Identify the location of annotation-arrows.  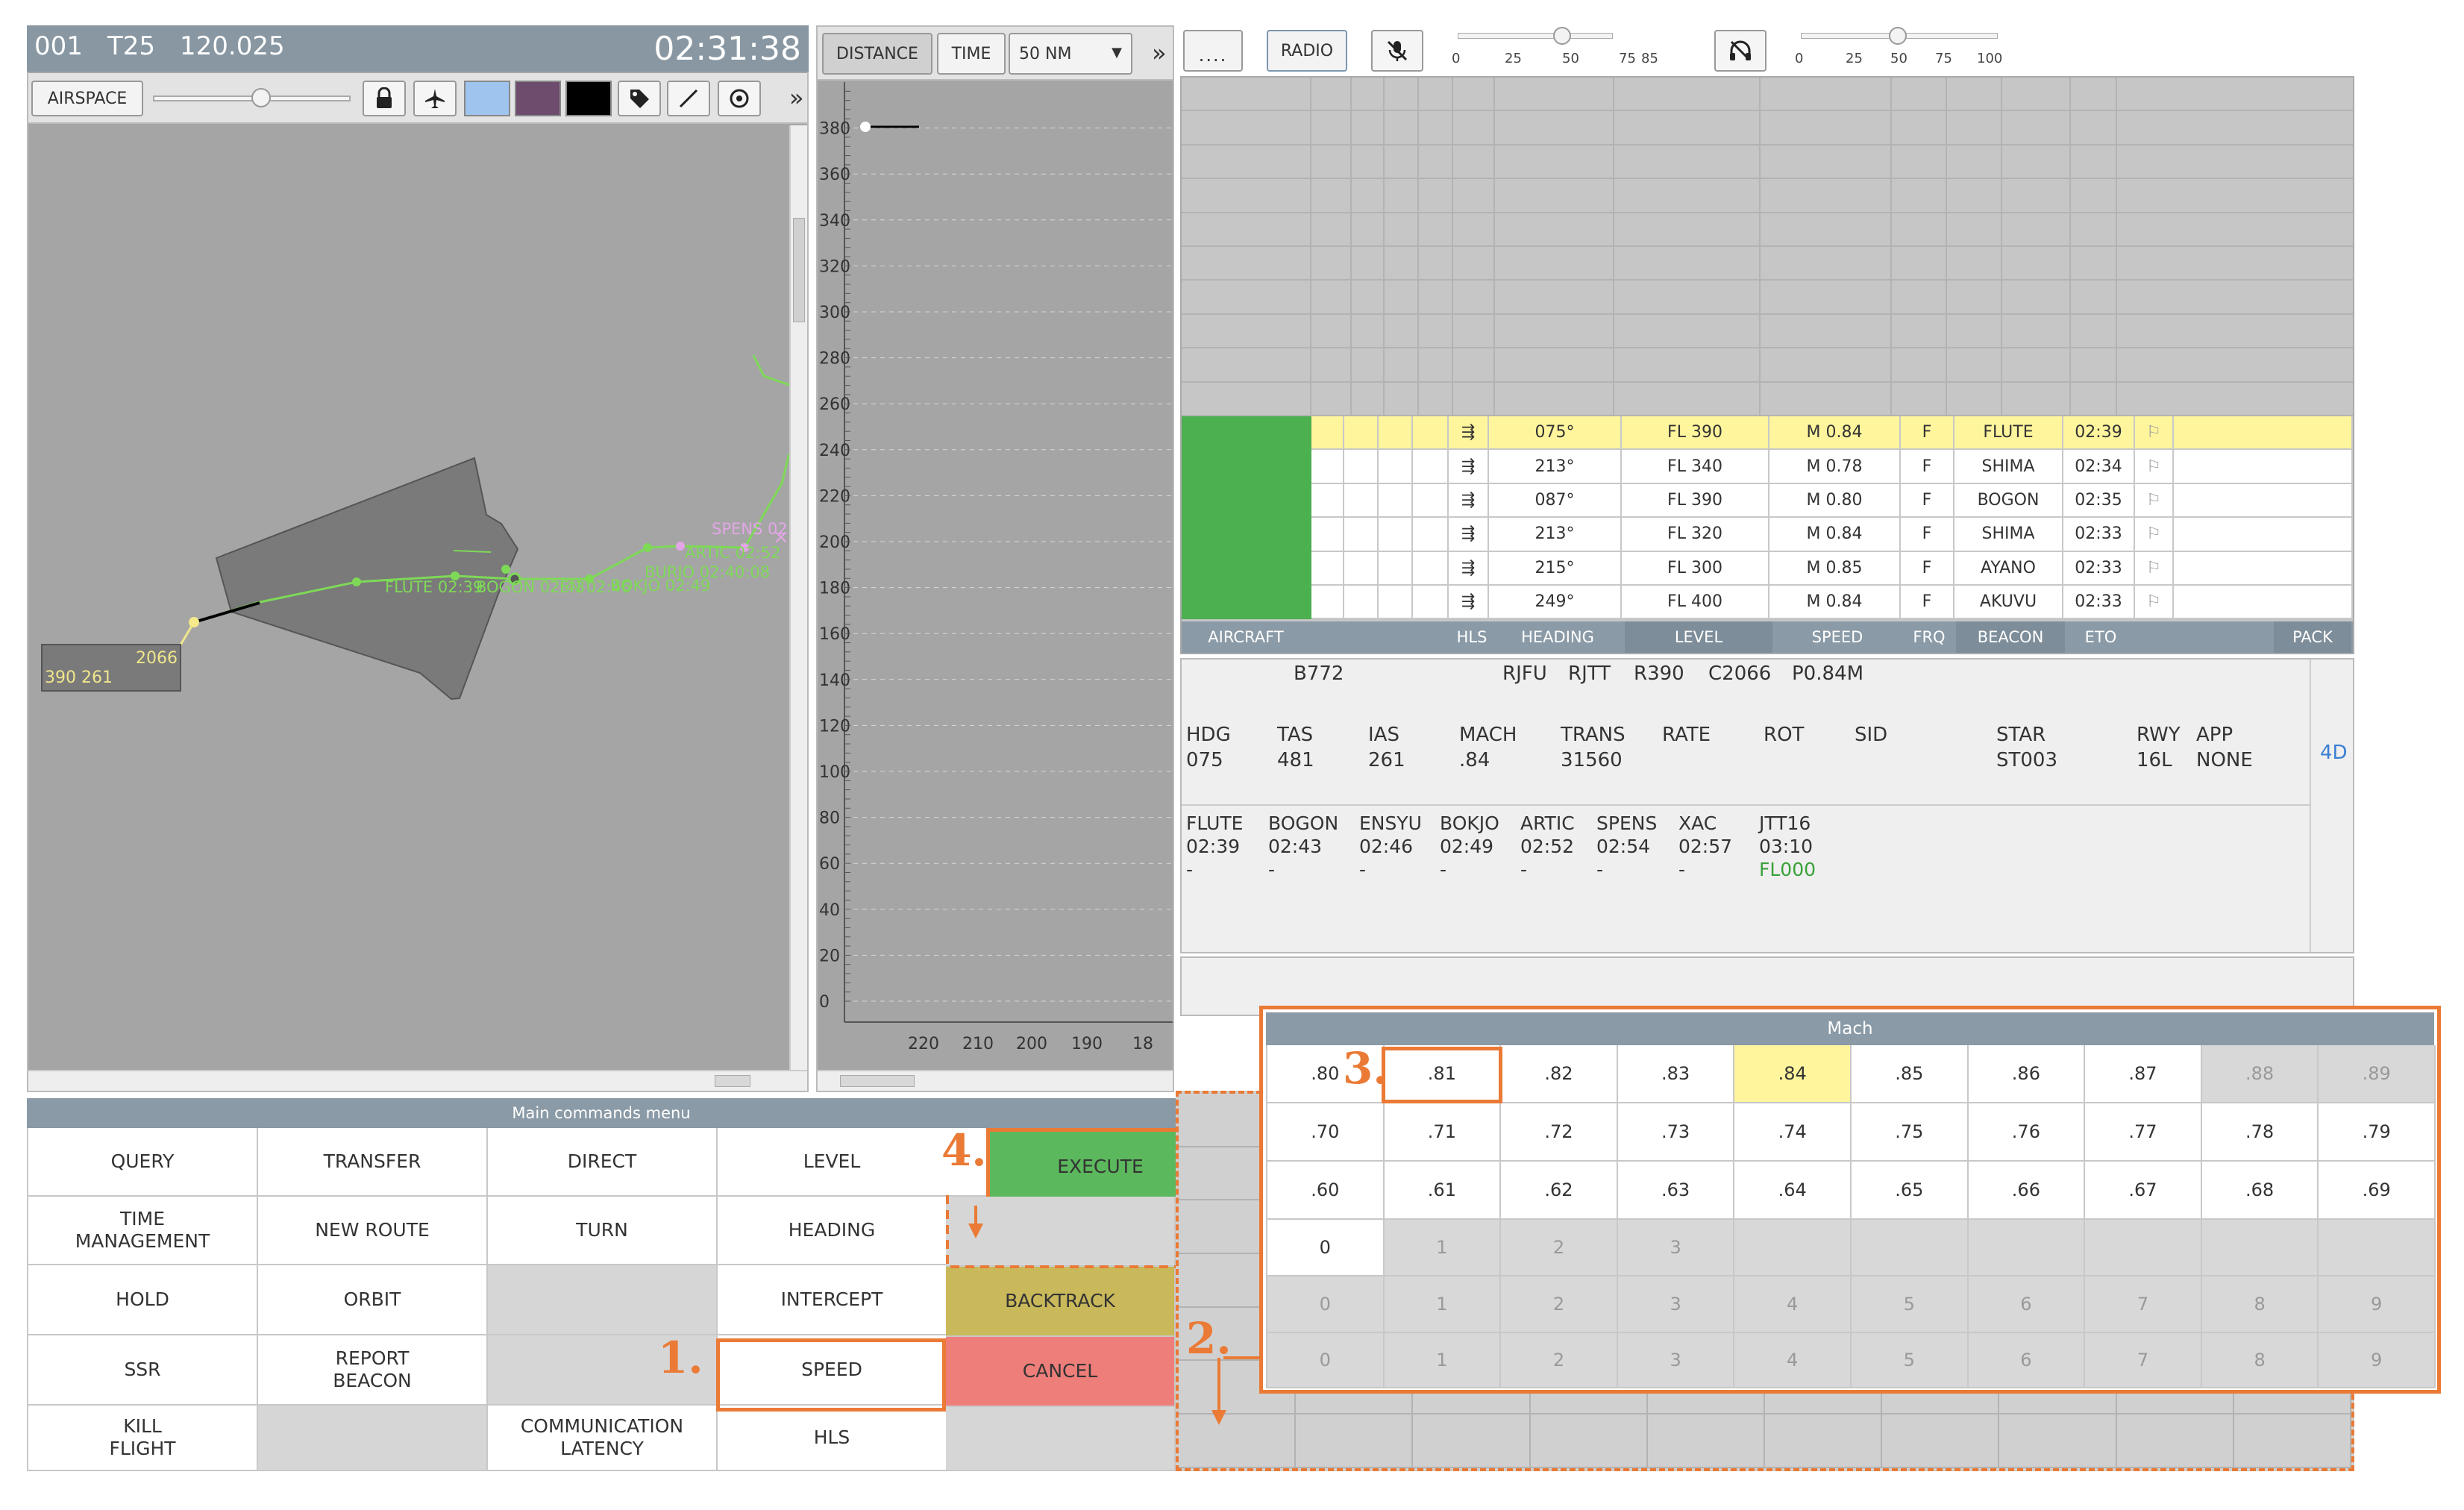
(1102, 1310).